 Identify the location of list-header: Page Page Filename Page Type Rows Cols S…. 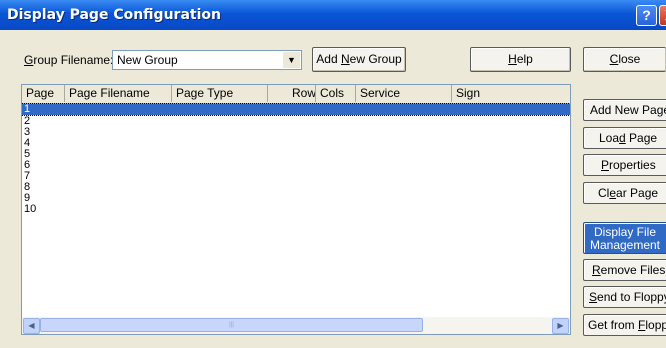
(296, 94).